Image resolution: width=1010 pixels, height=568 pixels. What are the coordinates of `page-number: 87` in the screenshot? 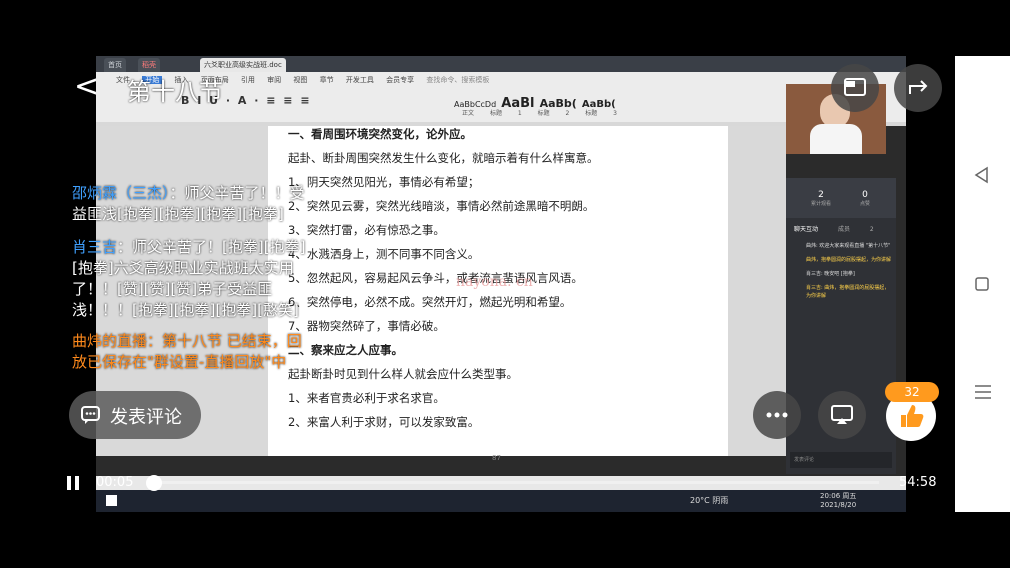 It's located at (496, 458).